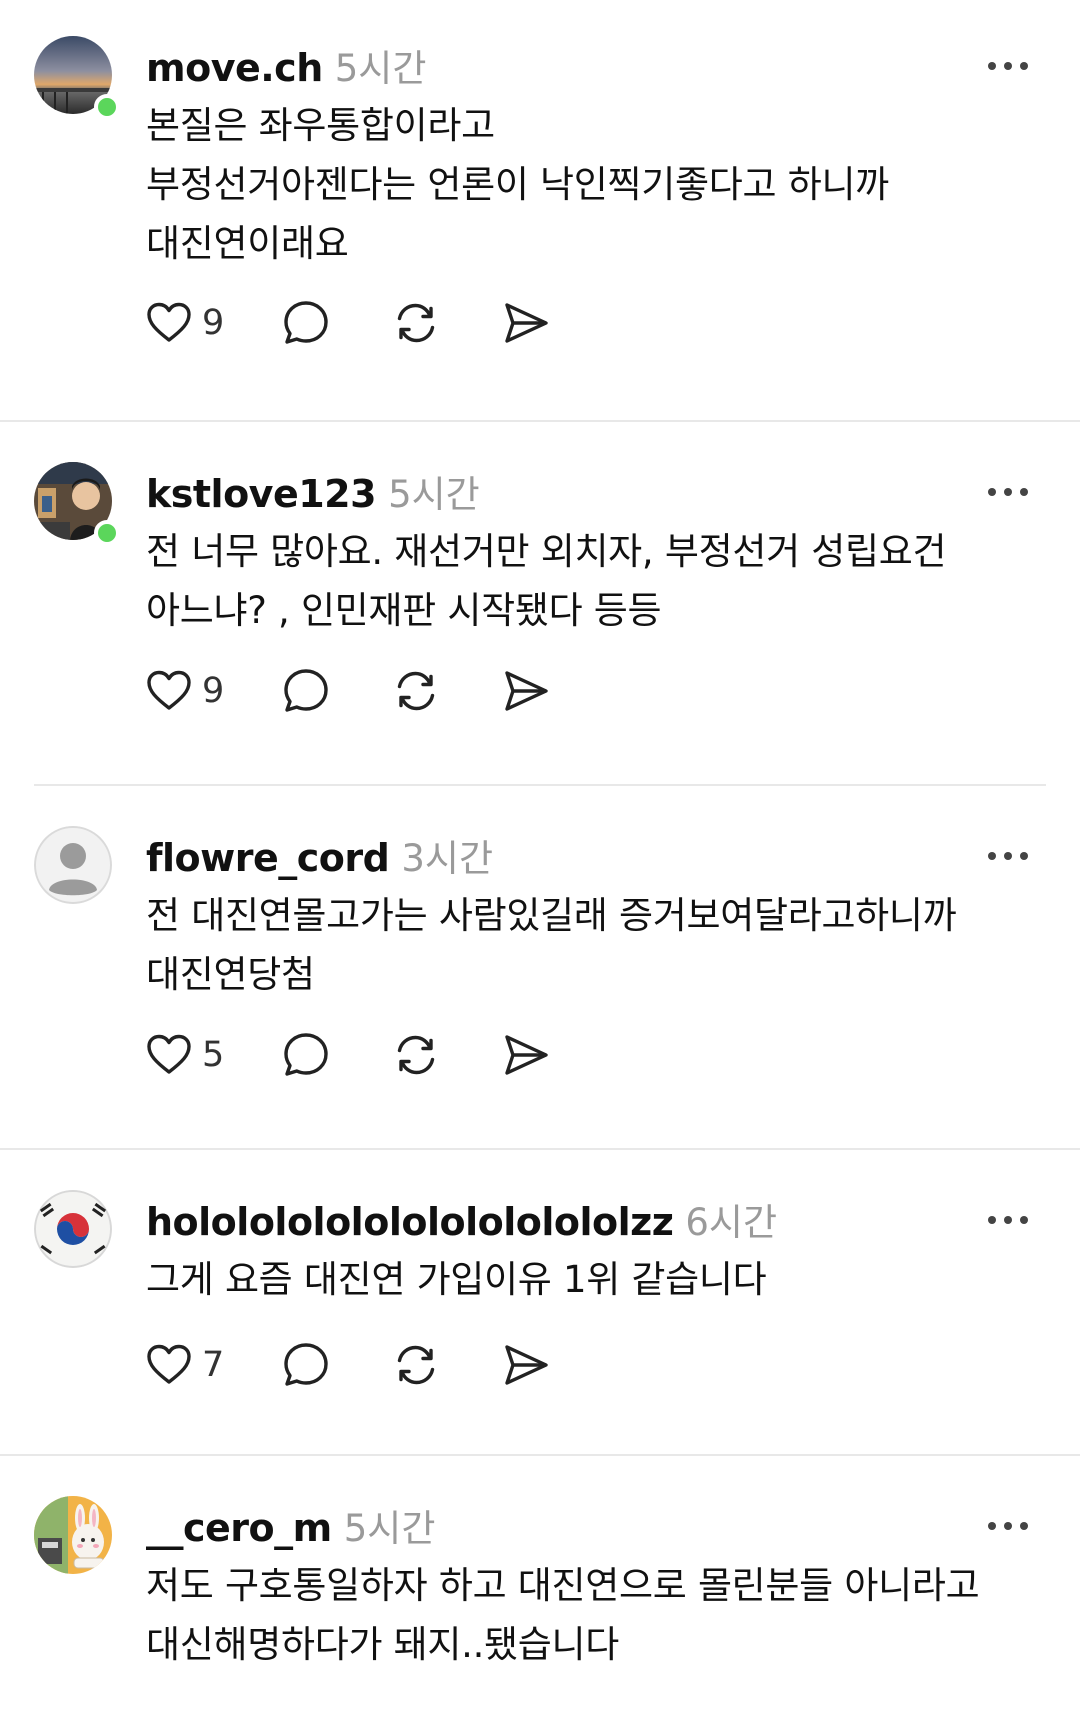 Image resolution: width=1080 pixels, height=1726 pixels. I want to click on post-actions: 5, so click(348, 1055).